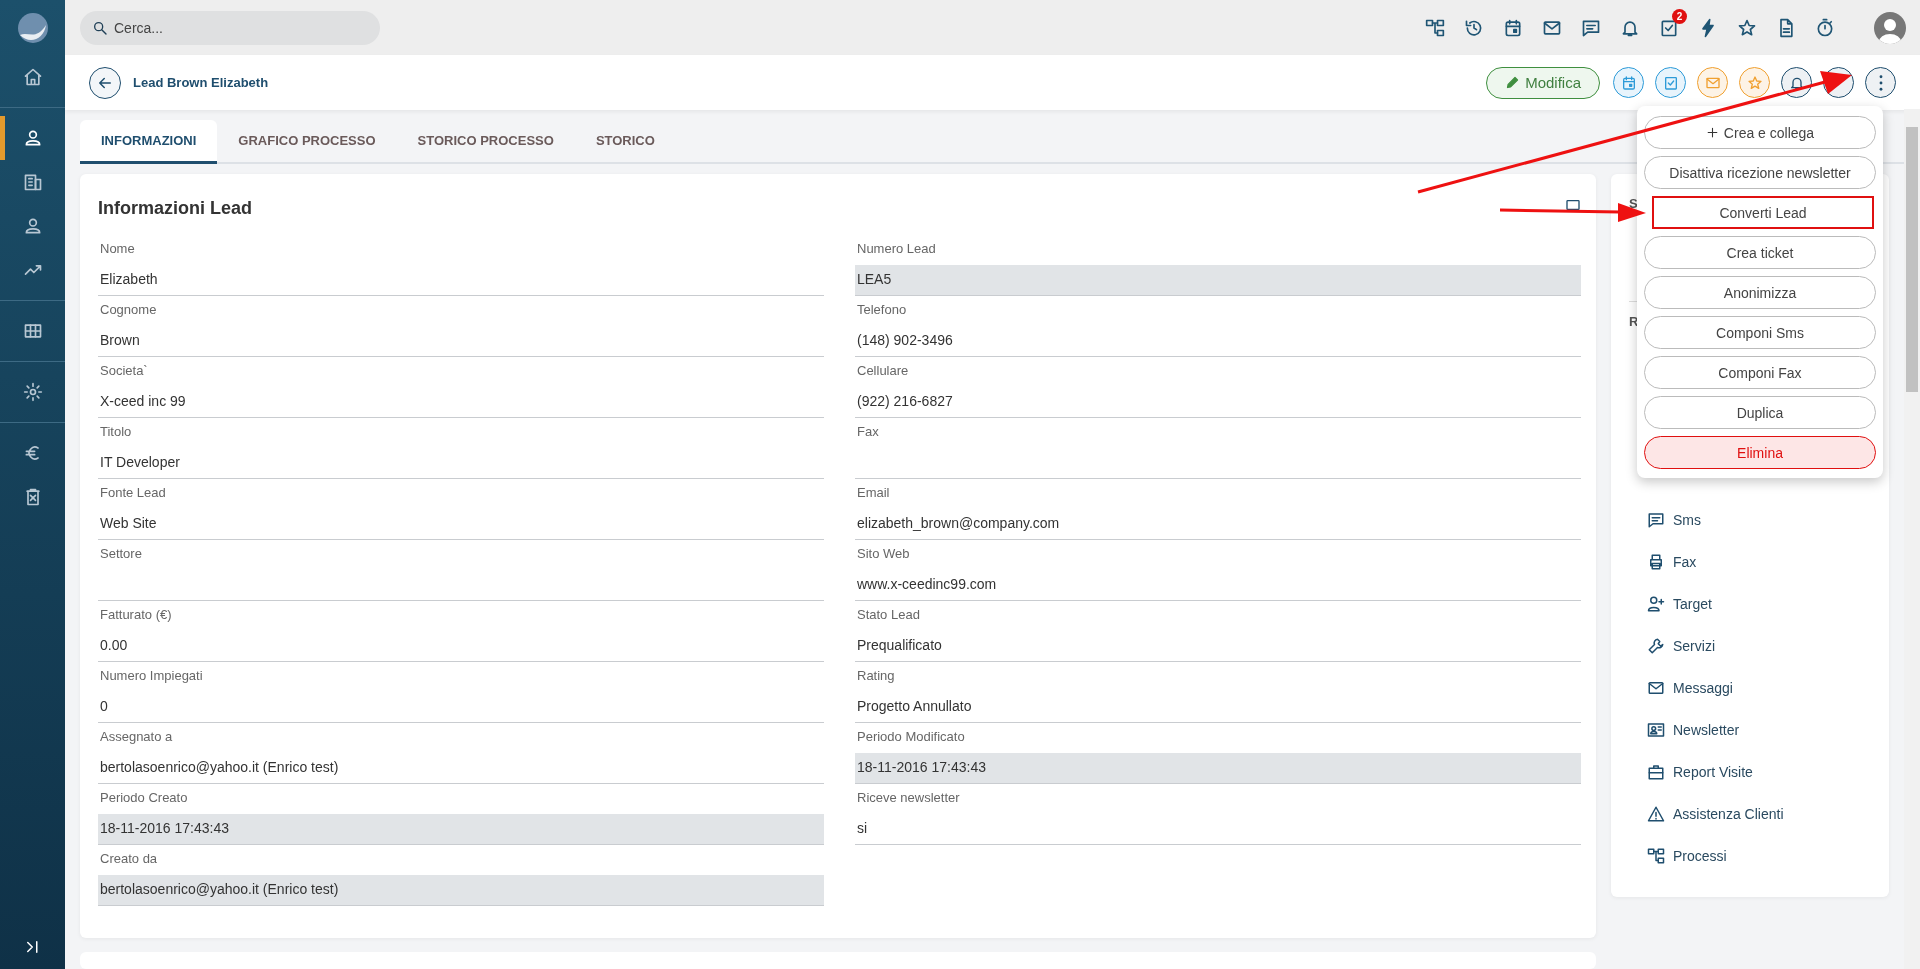 This screenshot has height=969, width=1920. Describe the element at coordinates (1218, 524) in the screenshot. I see `field-value: elizabeth_brown@company.com` at that location.